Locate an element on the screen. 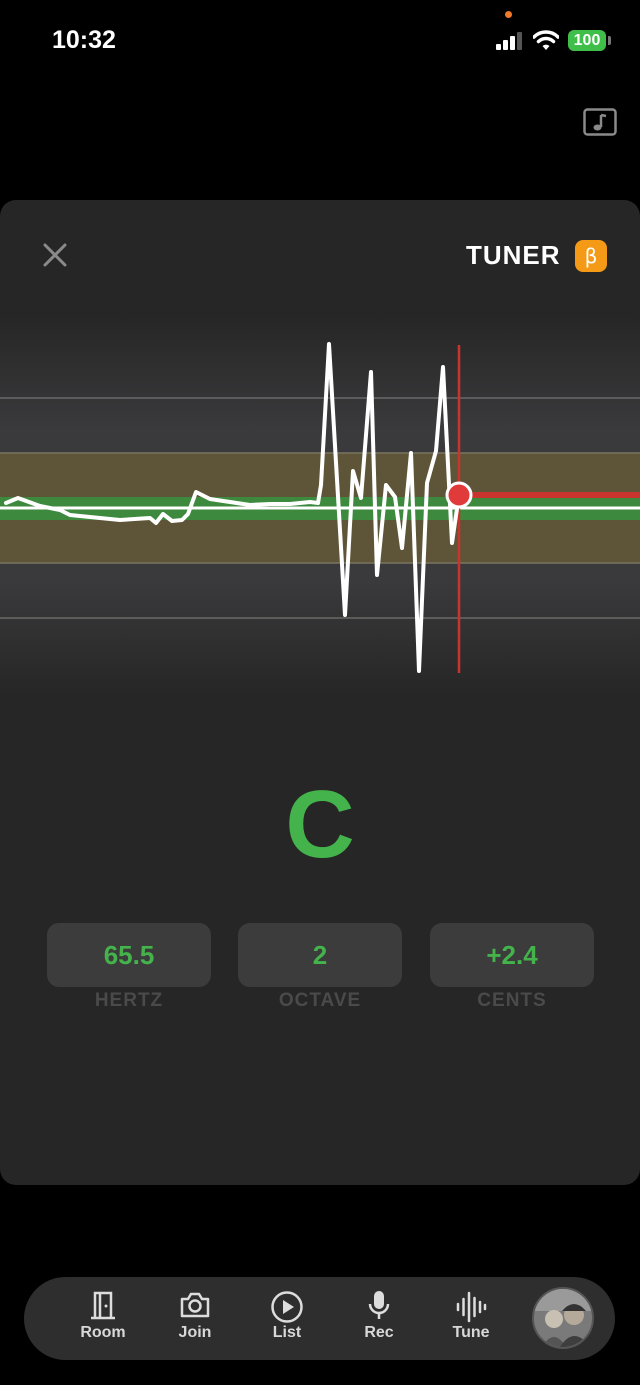  nav-room-label: Room is located at coordinates (103, 1332).